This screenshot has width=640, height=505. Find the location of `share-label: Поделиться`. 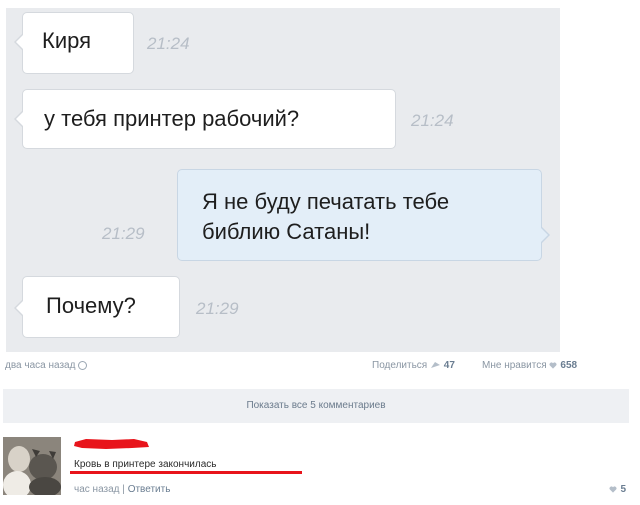

share-label: Поделиться is located at coordinates (400, 365).